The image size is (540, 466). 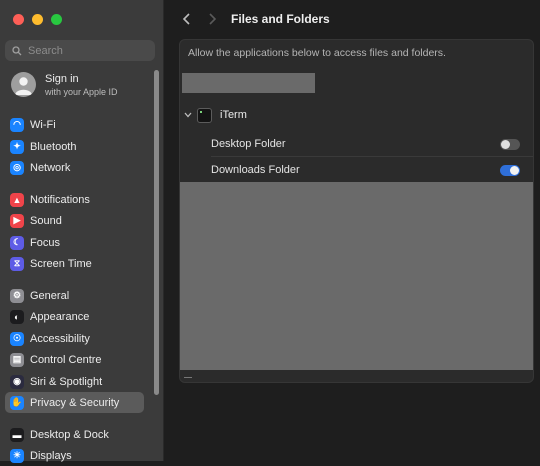 I want to click on zoom-window-button, so click(x=56, y=19).